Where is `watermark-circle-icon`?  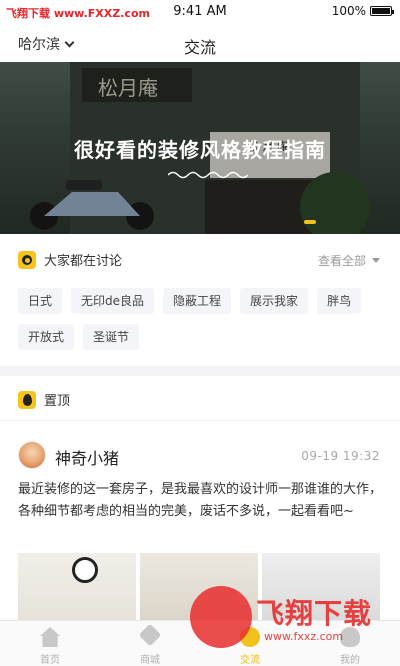 watermark-circle-icon is located at coordinates (221, 617).